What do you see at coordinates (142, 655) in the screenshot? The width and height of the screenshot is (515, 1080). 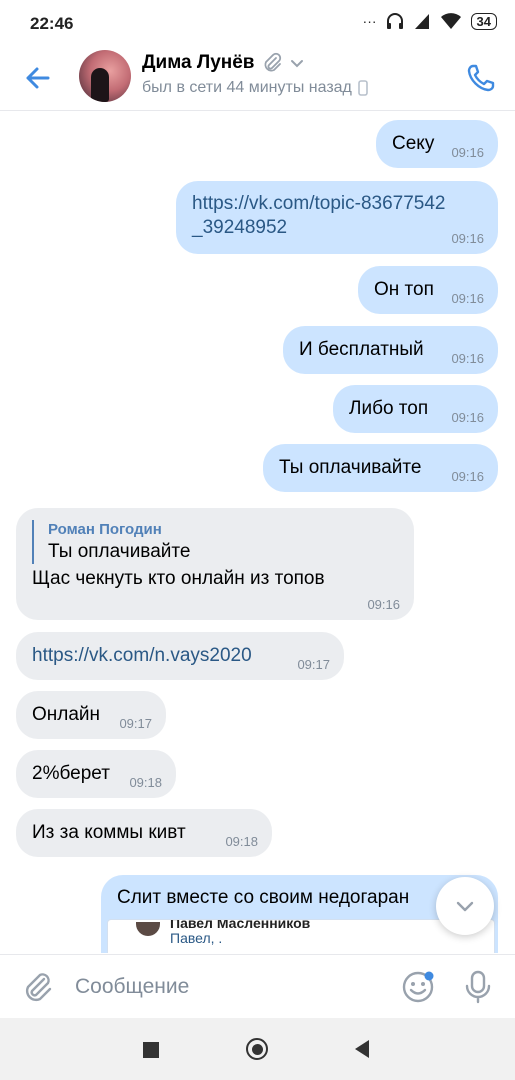 I see `message-link: https://vk.com/n.vays2020` at bounding box center [142, 655].